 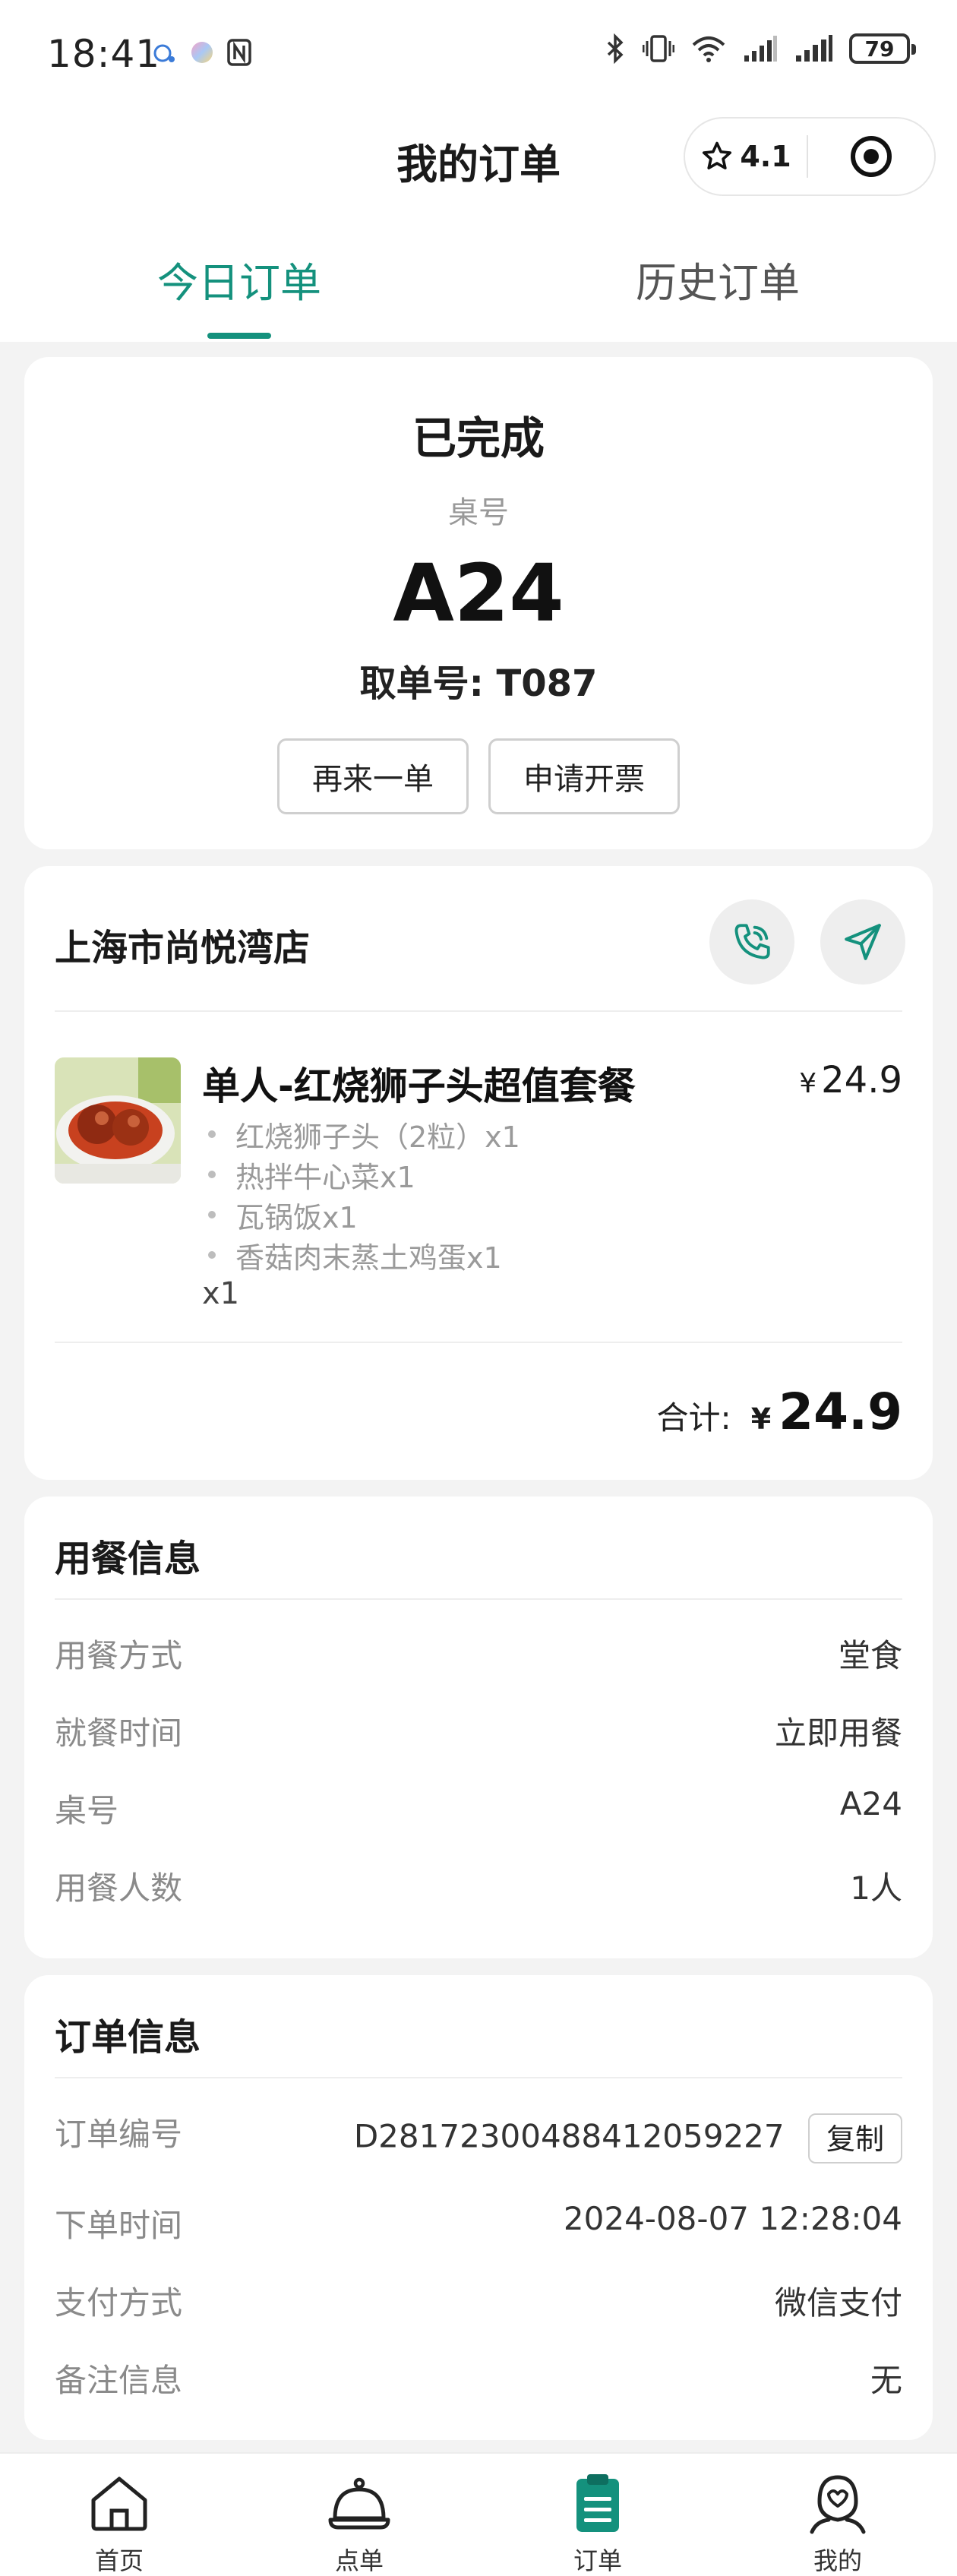 I want to click on dining-info-title: 用餐信息, so click(x=128, y=1559).